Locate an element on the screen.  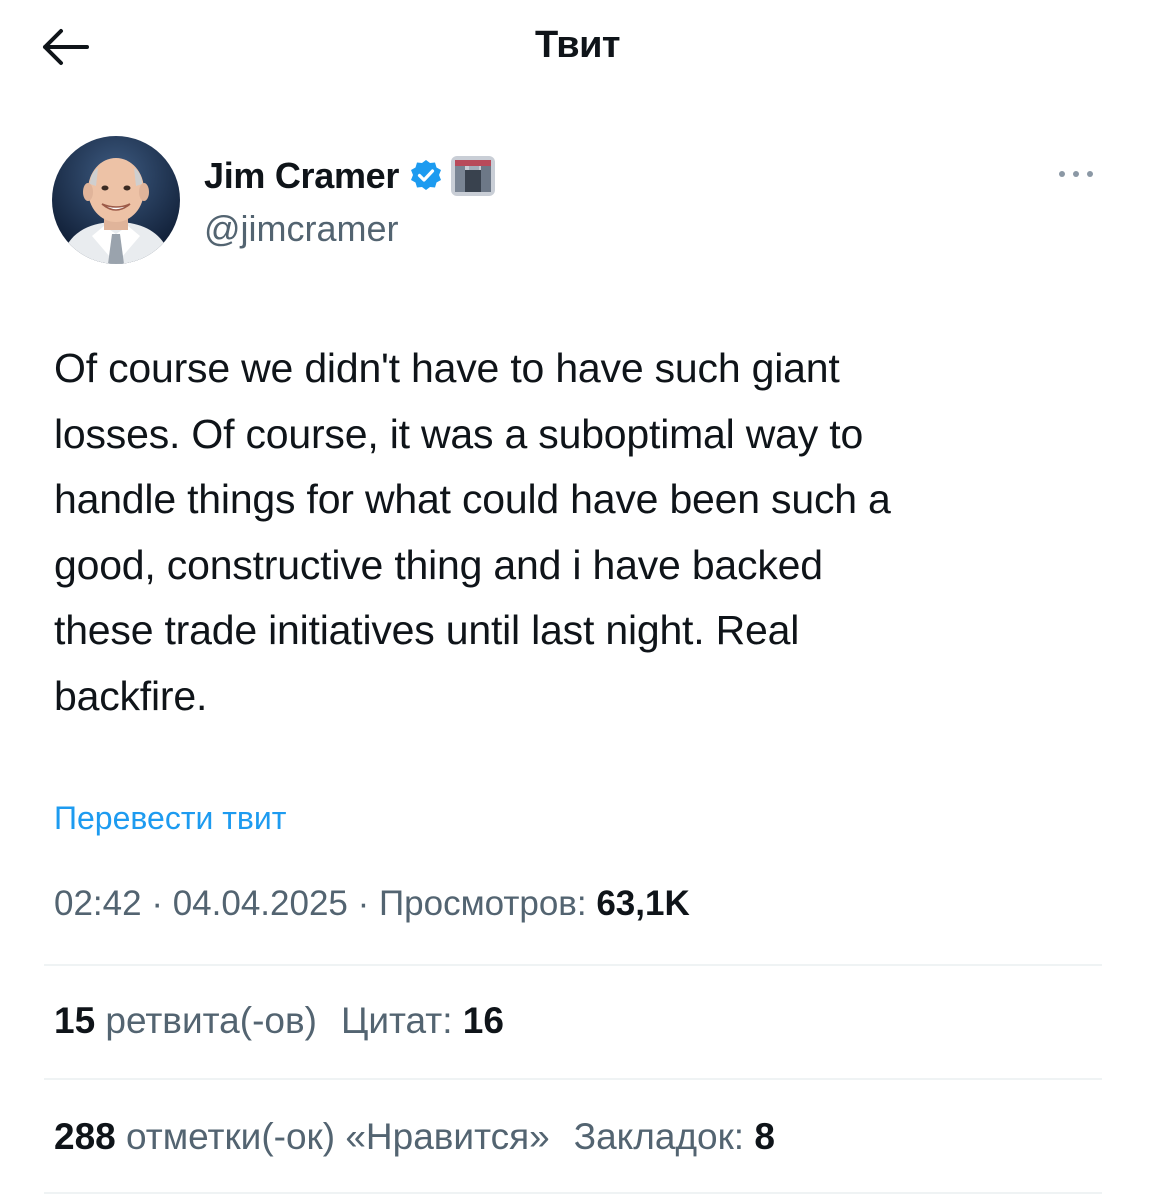
author-name-row: Jim Cramer is located at coordinates (350, 176).